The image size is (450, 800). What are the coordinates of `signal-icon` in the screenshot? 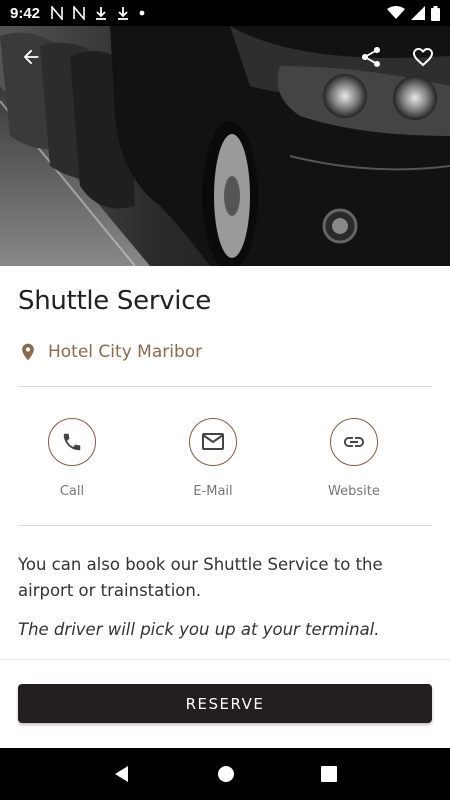 It's located at (418, 13).